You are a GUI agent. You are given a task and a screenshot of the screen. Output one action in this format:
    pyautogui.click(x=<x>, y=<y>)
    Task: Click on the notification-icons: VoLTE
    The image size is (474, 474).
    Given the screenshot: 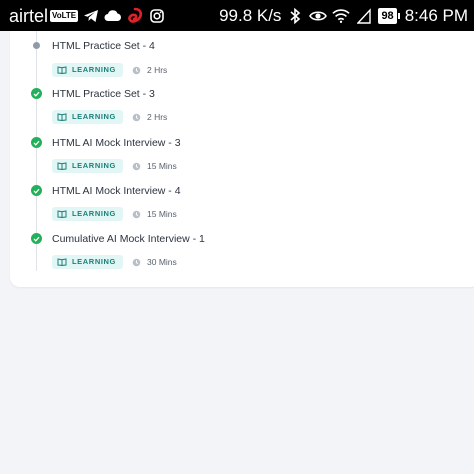 What is the action you would take?
    pyautogui.click(x=108, y=16)
    